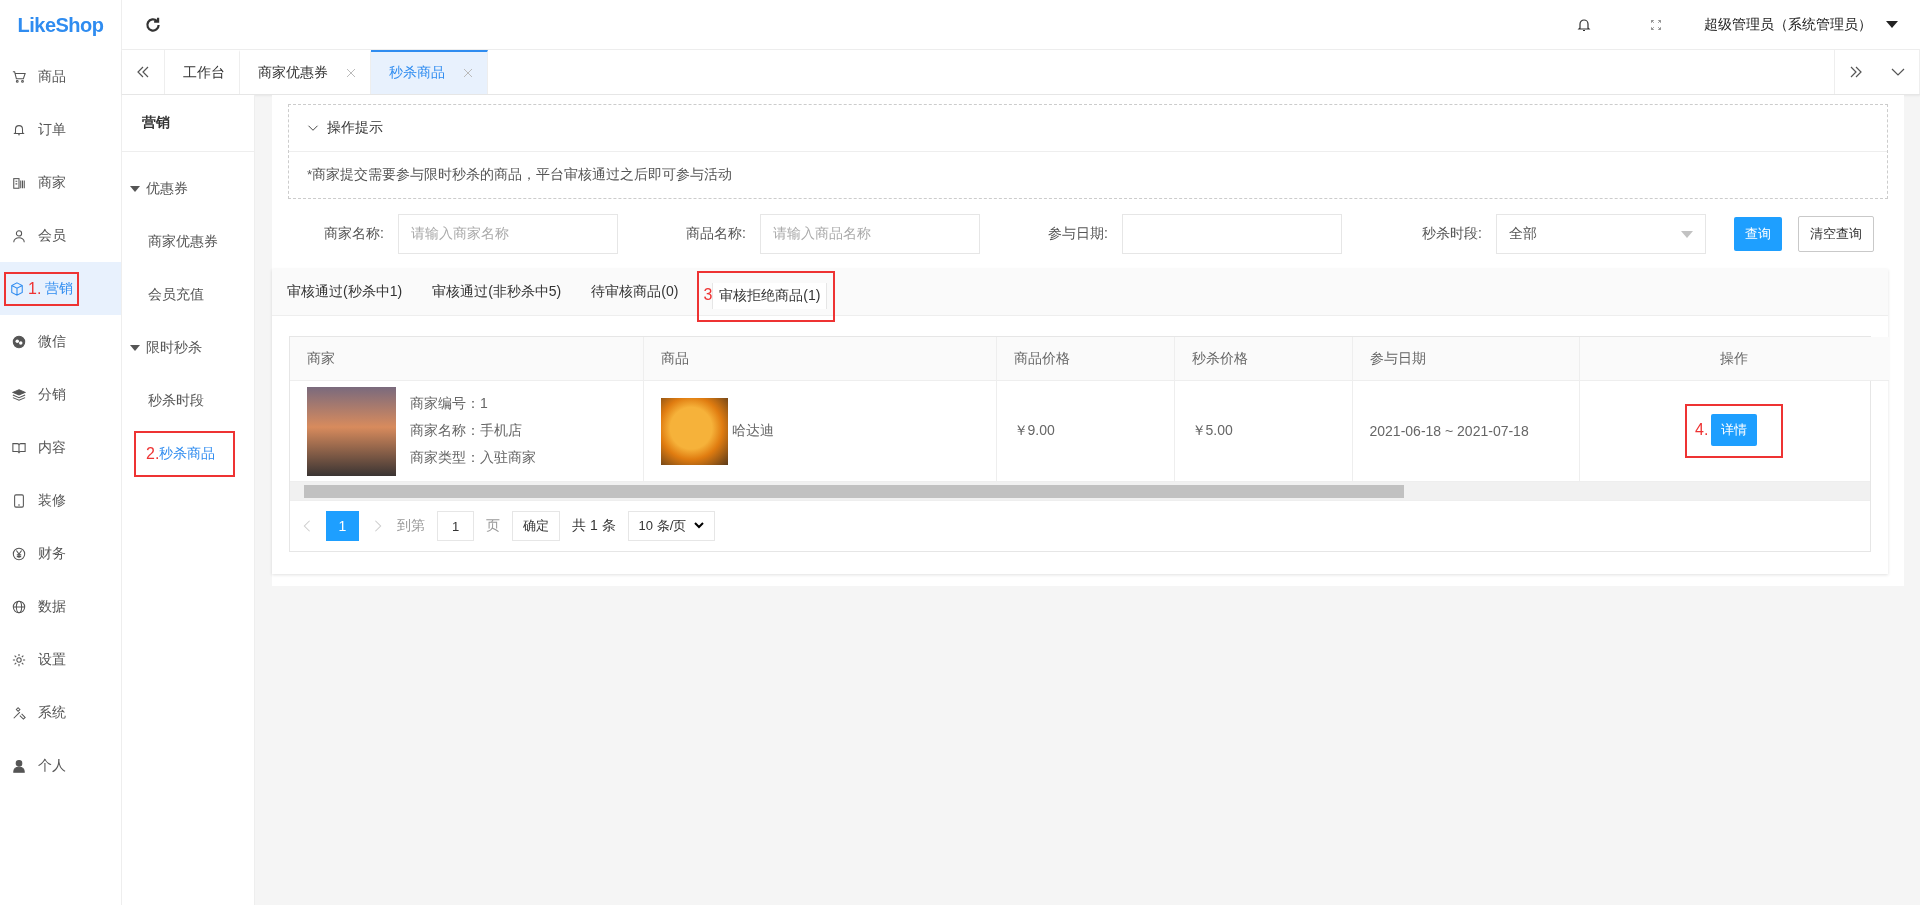  I want to click on submenu-item: 秒杀时段, so click(176, 400).